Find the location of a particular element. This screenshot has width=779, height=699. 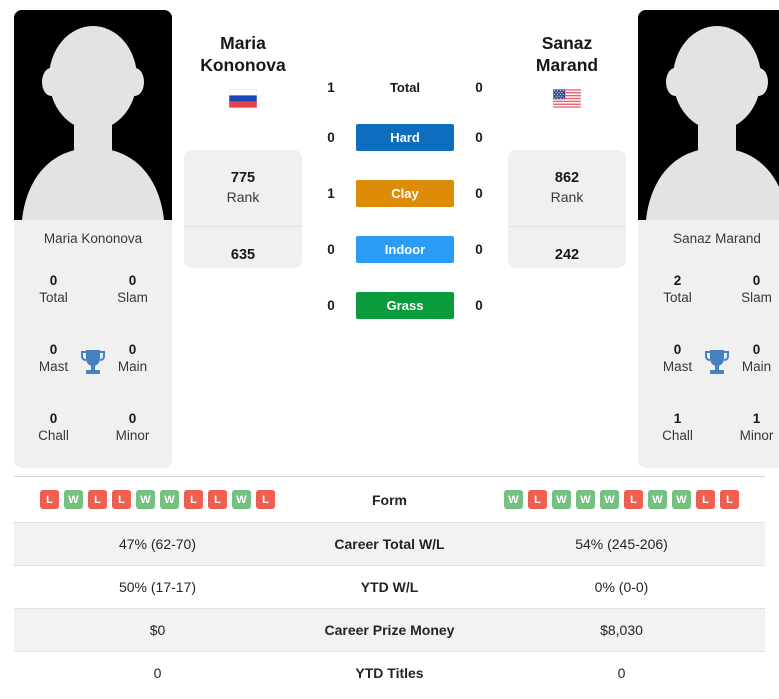

row-label-ytd-titles: YTD Titles is located at coordinates (389, 673).